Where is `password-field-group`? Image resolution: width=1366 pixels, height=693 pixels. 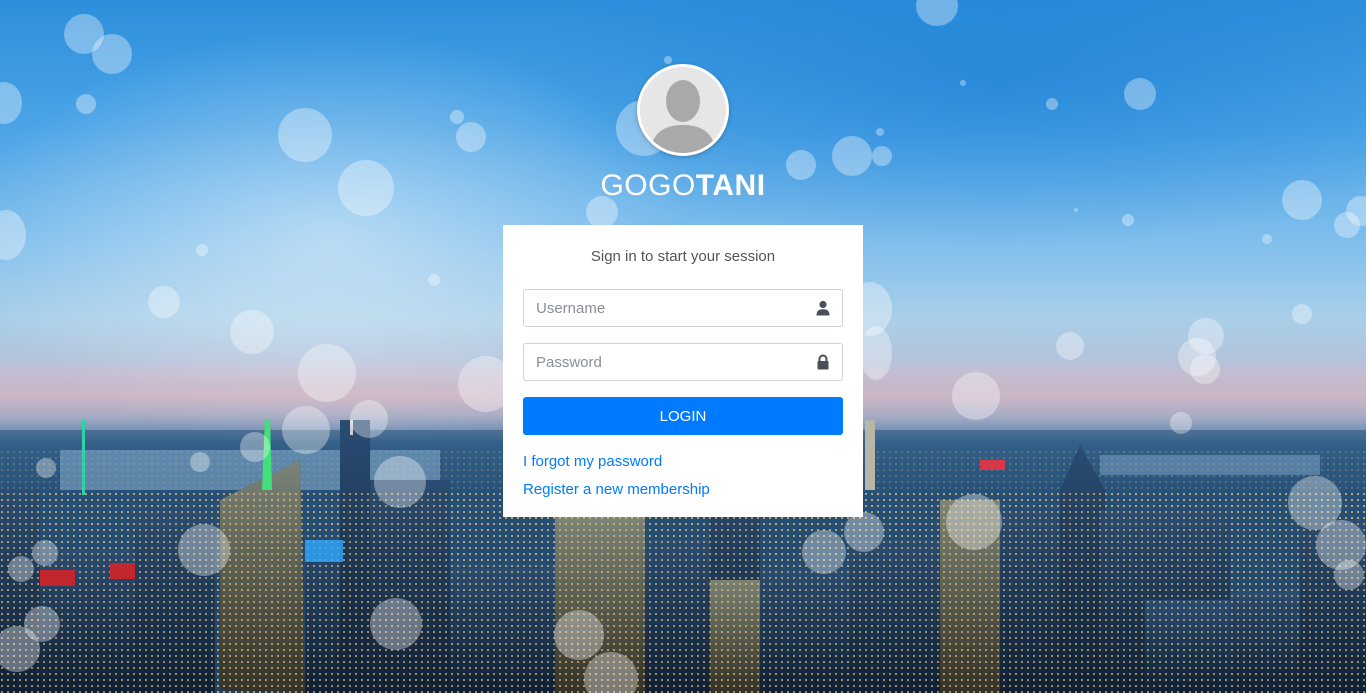 password-field-group is located at coordinates (683, 362).